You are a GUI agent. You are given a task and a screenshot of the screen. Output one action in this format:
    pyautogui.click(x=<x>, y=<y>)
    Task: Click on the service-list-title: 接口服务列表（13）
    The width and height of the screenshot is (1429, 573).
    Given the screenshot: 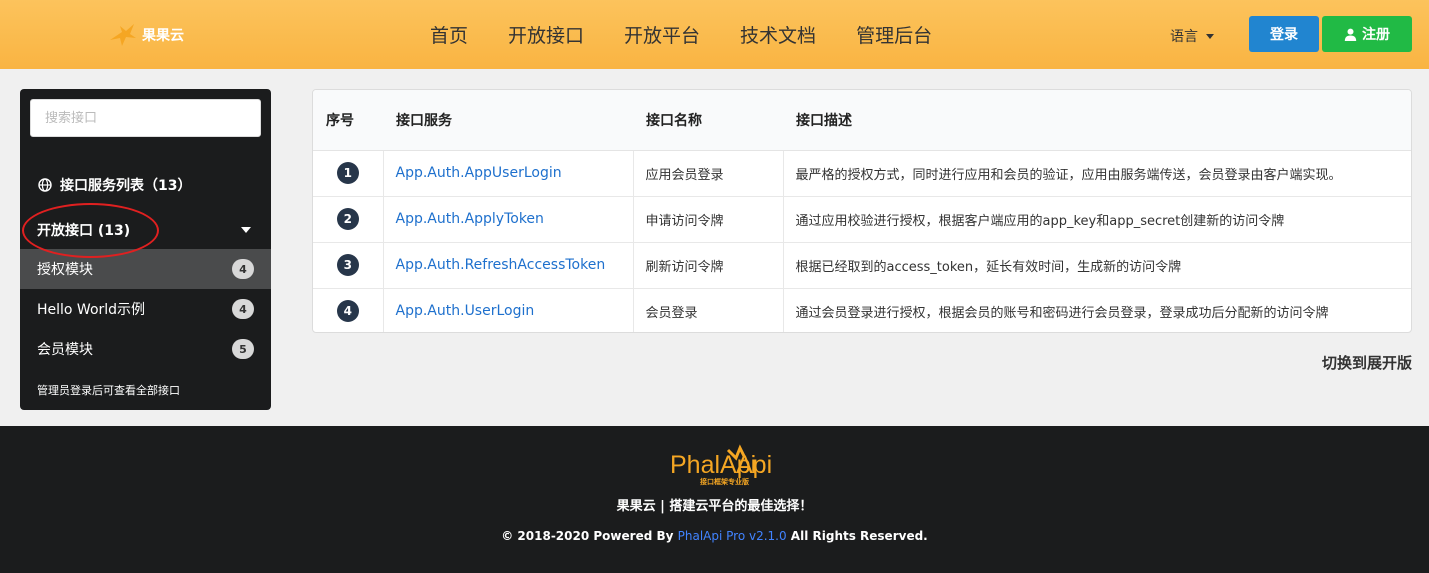 What is the action you would take?
    pyautogui.click(x=114, y=185)
    